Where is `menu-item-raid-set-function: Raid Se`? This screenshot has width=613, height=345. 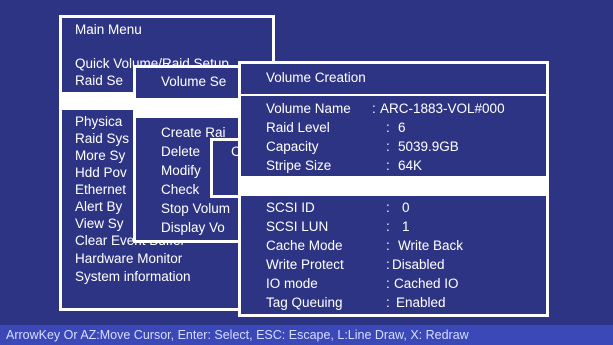 menu-item-raid-set-function: Raid Se is located at coordinates (99, 81).